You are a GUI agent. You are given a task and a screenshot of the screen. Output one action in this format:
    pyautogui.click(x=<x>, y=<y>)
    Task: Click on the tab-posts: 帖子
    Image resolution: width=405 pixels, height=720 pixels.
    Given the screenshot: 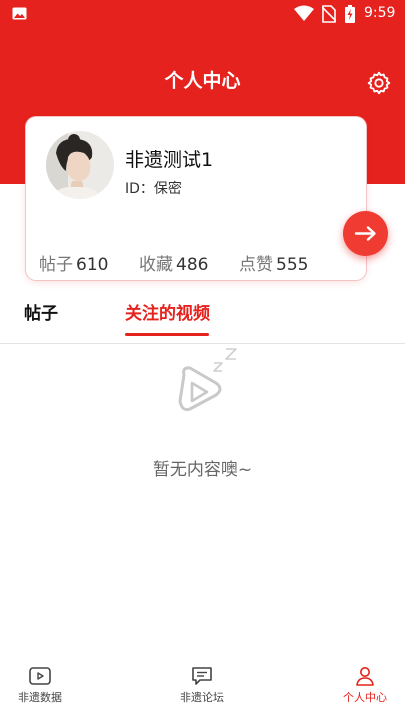 What is the action you would take?
    pyautogui.click(x=41, y=311)
    